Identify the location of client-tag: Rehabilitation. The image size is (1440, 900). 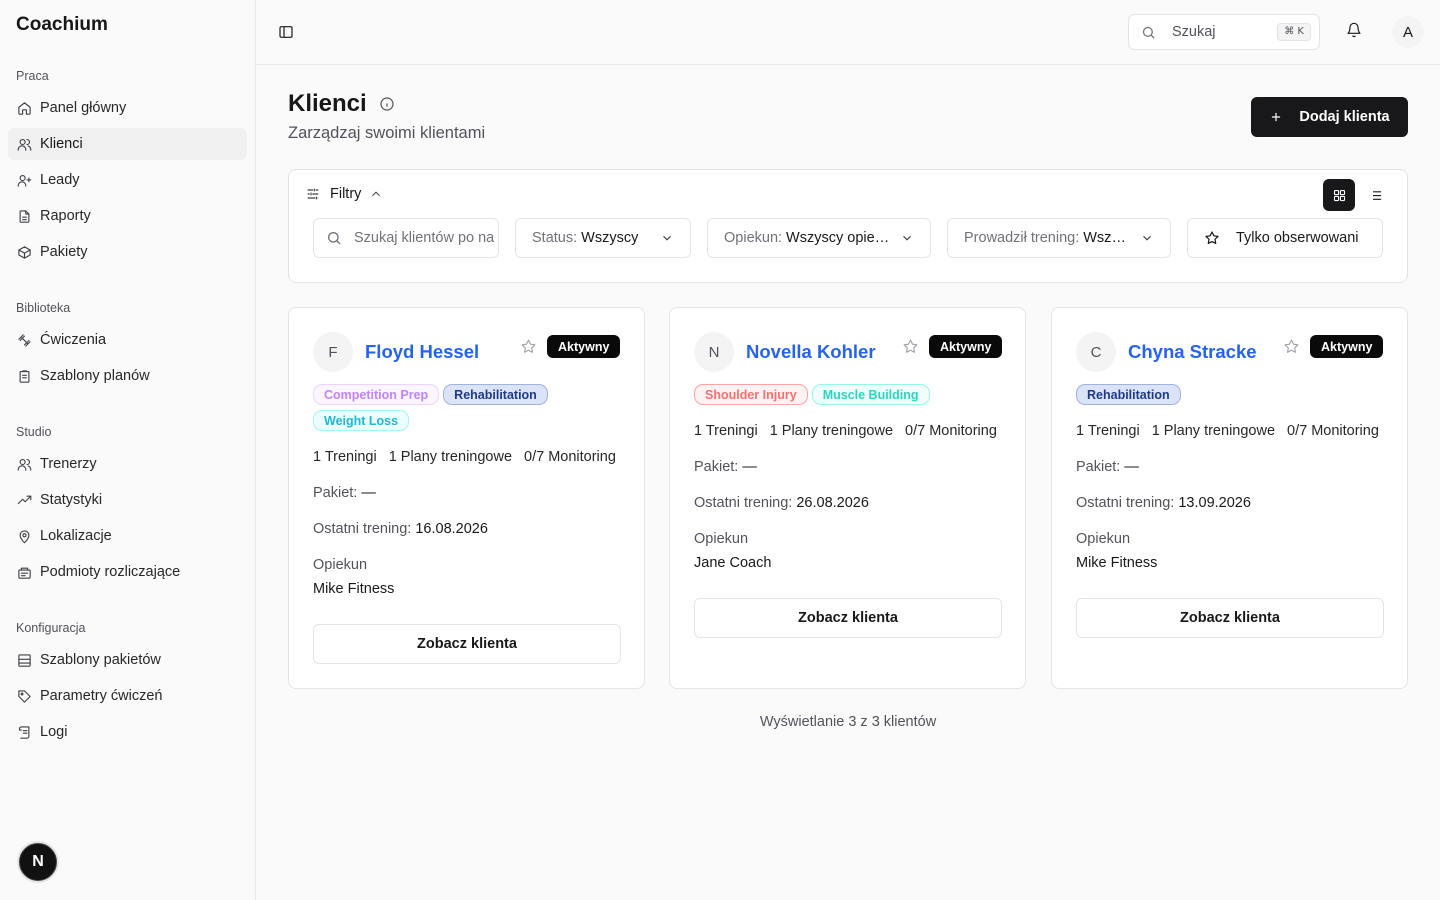
(495, 394).